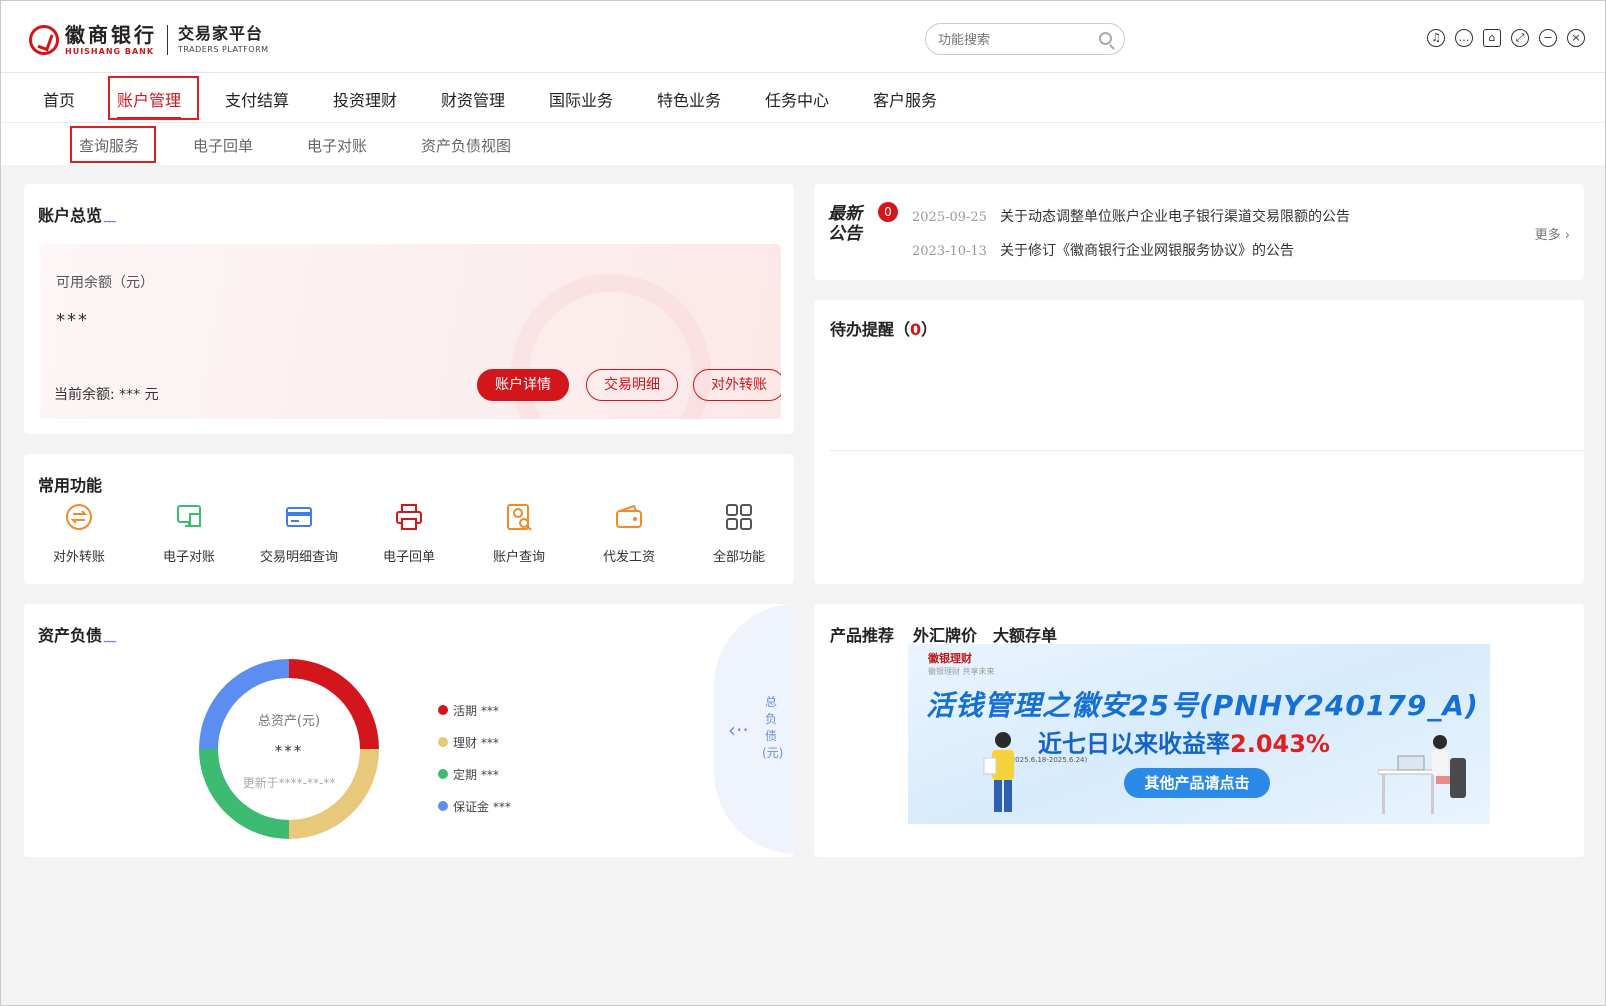  What do you see at coordinates (289, 749) in the screenshot?
I see `donut-center: 总资产(元) *** 更新于****-**-**` at bounding box center [289, 749].